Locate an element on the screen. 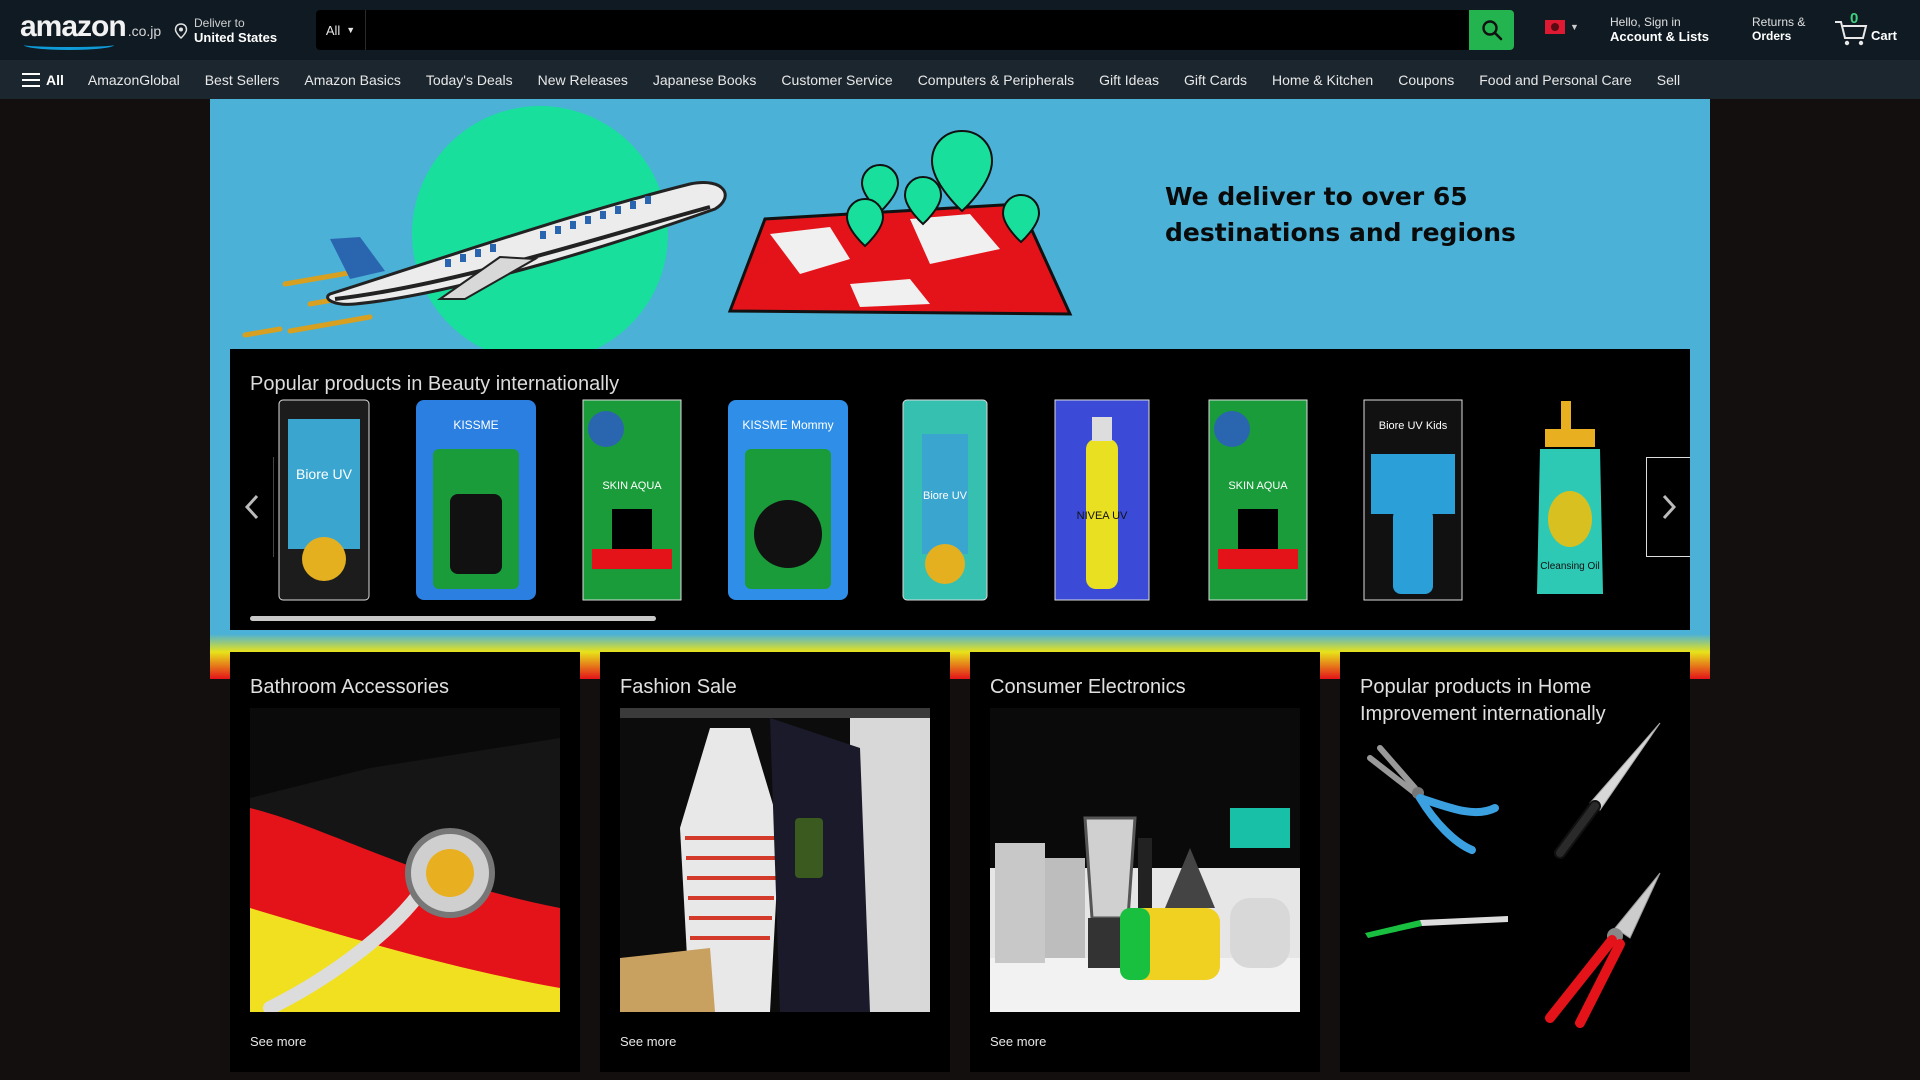  account-menu: Hello, Sign in Account & Lists is located at coordinates (1659, 30).